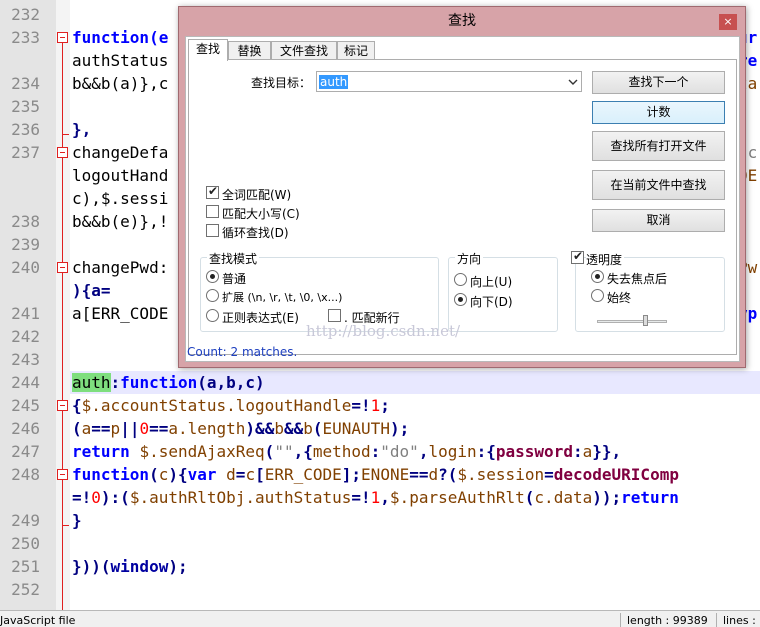 Image resolution: width=760 pixels, height=627 pixels. Describe the element at coordinates (25, 152) in the screenshot. I see `line-number: 237` at that location.